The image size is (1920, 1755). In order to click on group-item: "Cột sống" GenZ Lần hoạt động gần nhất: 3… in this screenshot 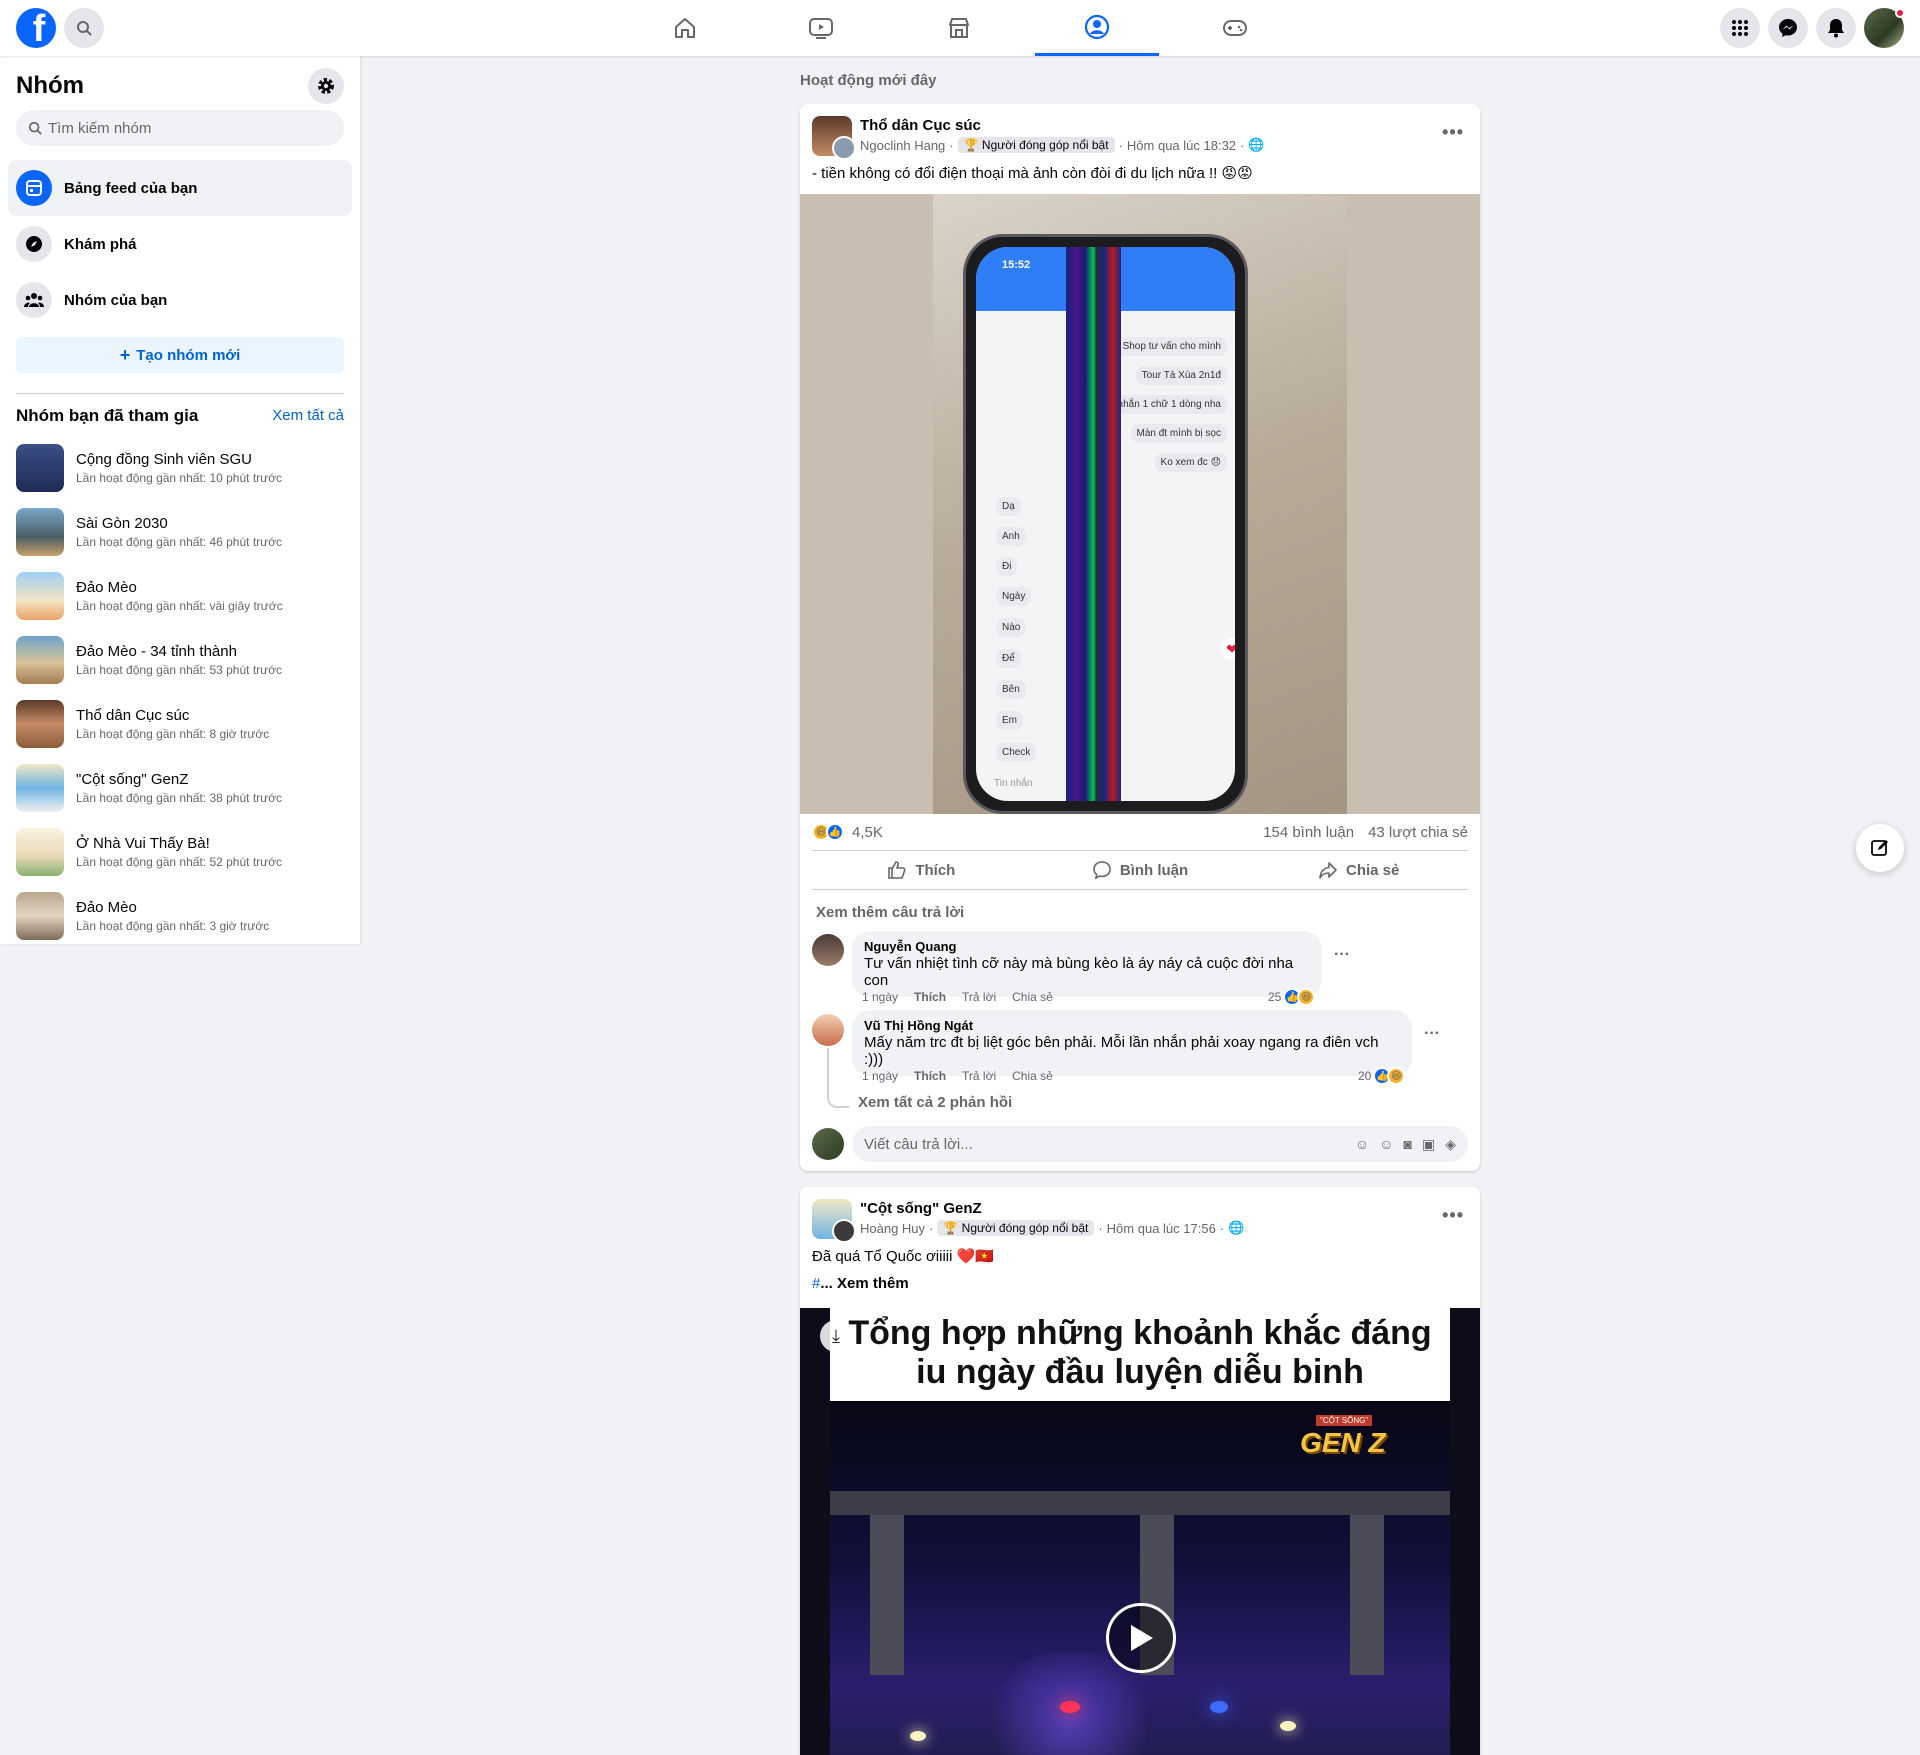, I will do `click(181, 788)`.